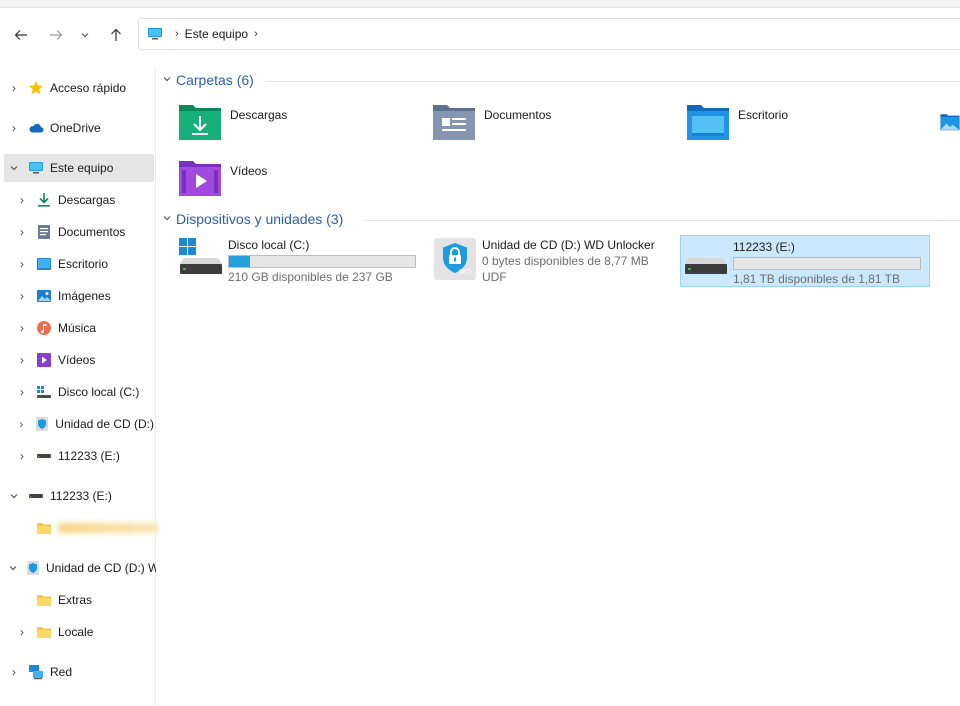 Image resolution: width=960 pixels, height=706 pixels. I want to click on folder-name: Descargas, so click(259, 115).